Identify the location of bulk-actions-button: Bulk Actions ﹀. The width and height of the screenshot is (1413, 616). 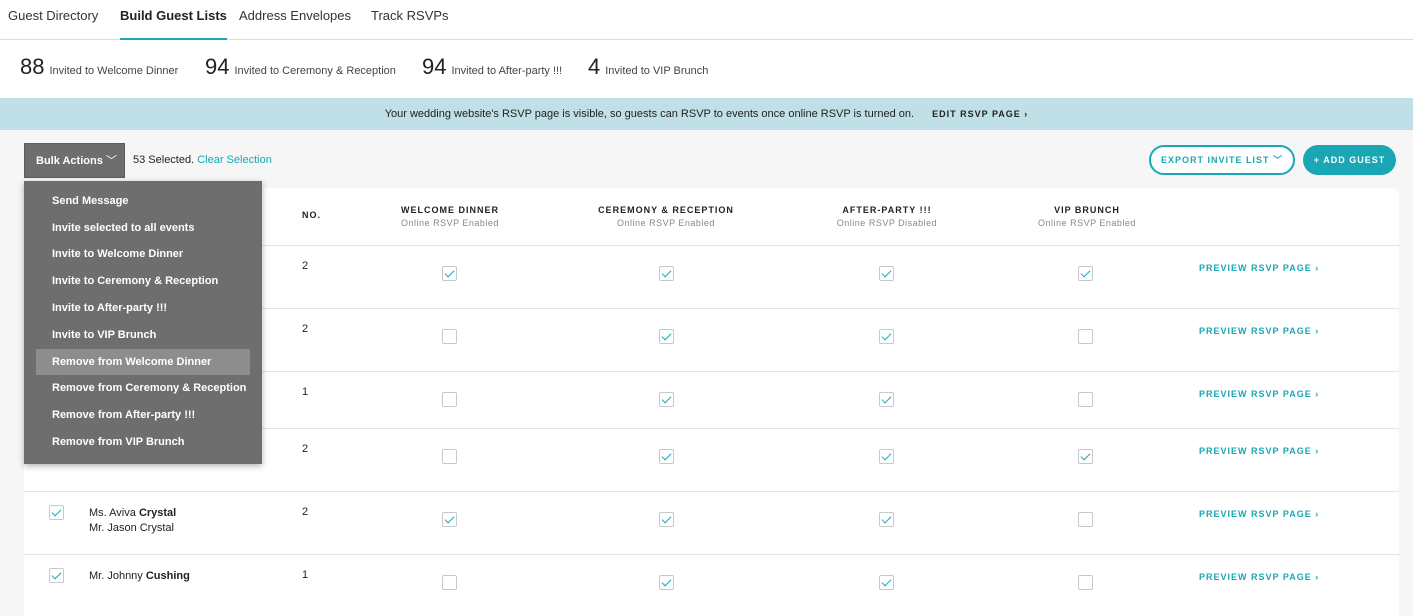
(74, 160).